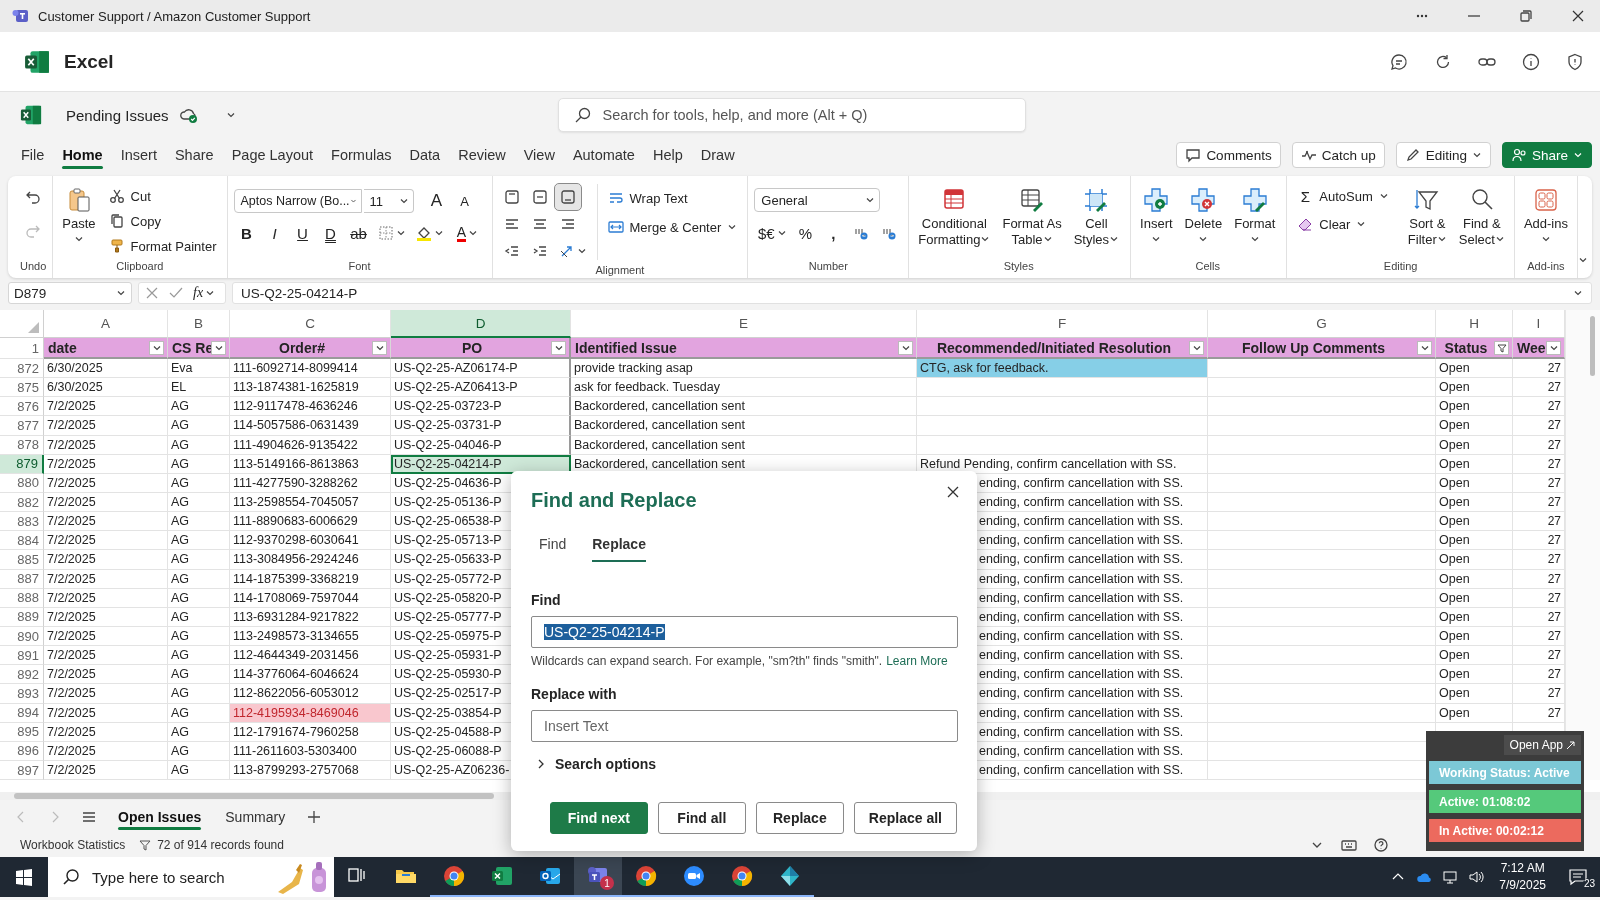 The height and width of the screenshot is (900, 1600). I want to click on font-size-dropdown: 11, so click(388, 201).